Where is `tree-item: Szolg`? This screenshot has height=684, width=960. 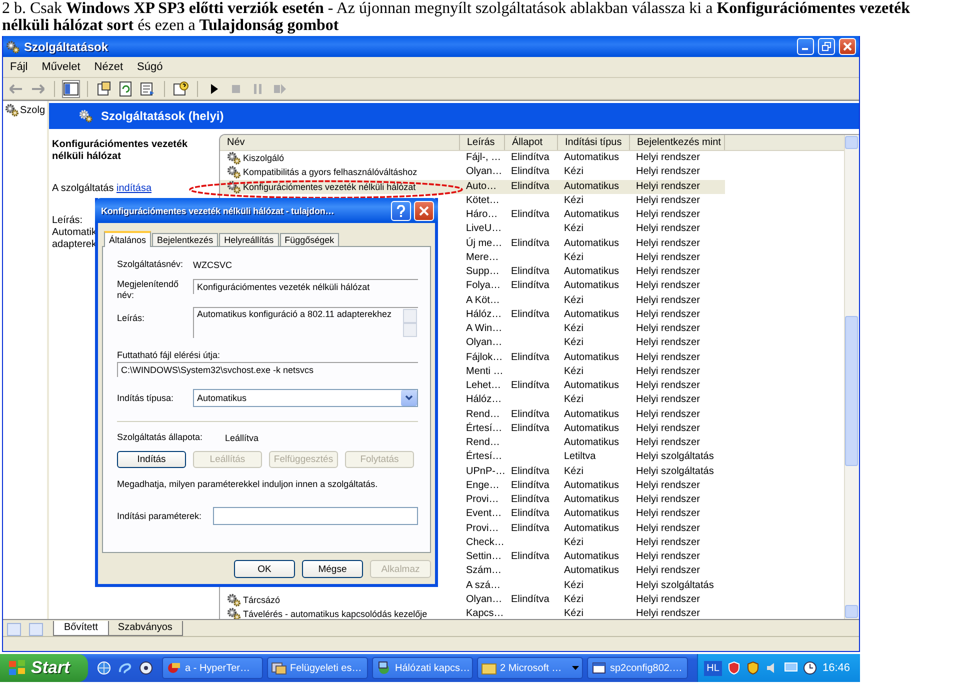 tree-item: Szolg is located at coordinates (33, 110).